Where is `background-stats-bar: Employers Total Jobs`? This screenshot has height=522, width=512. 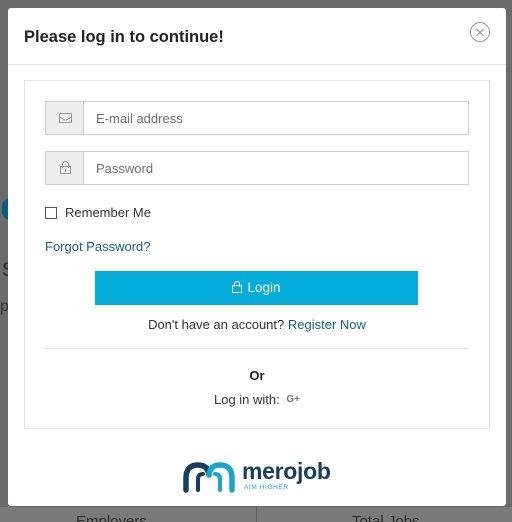 background-stats-bar: Employers Total Jobs is located at coordinates (256, 514).